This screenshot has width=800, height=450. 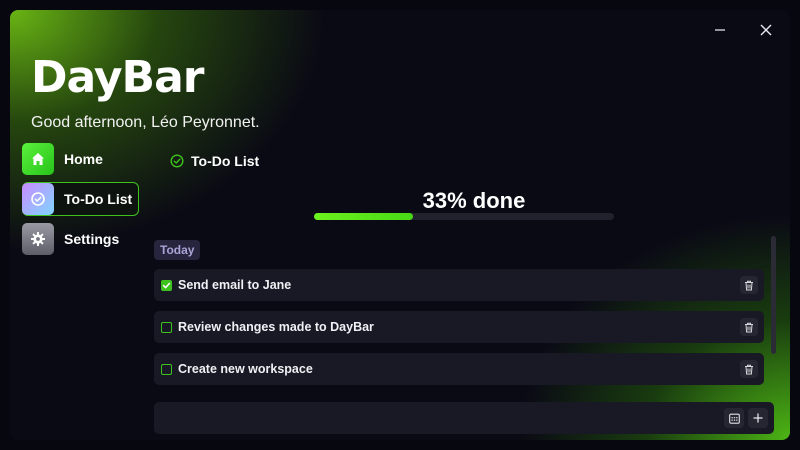 I want to click on gear-icon, so click(x=38, y=239).